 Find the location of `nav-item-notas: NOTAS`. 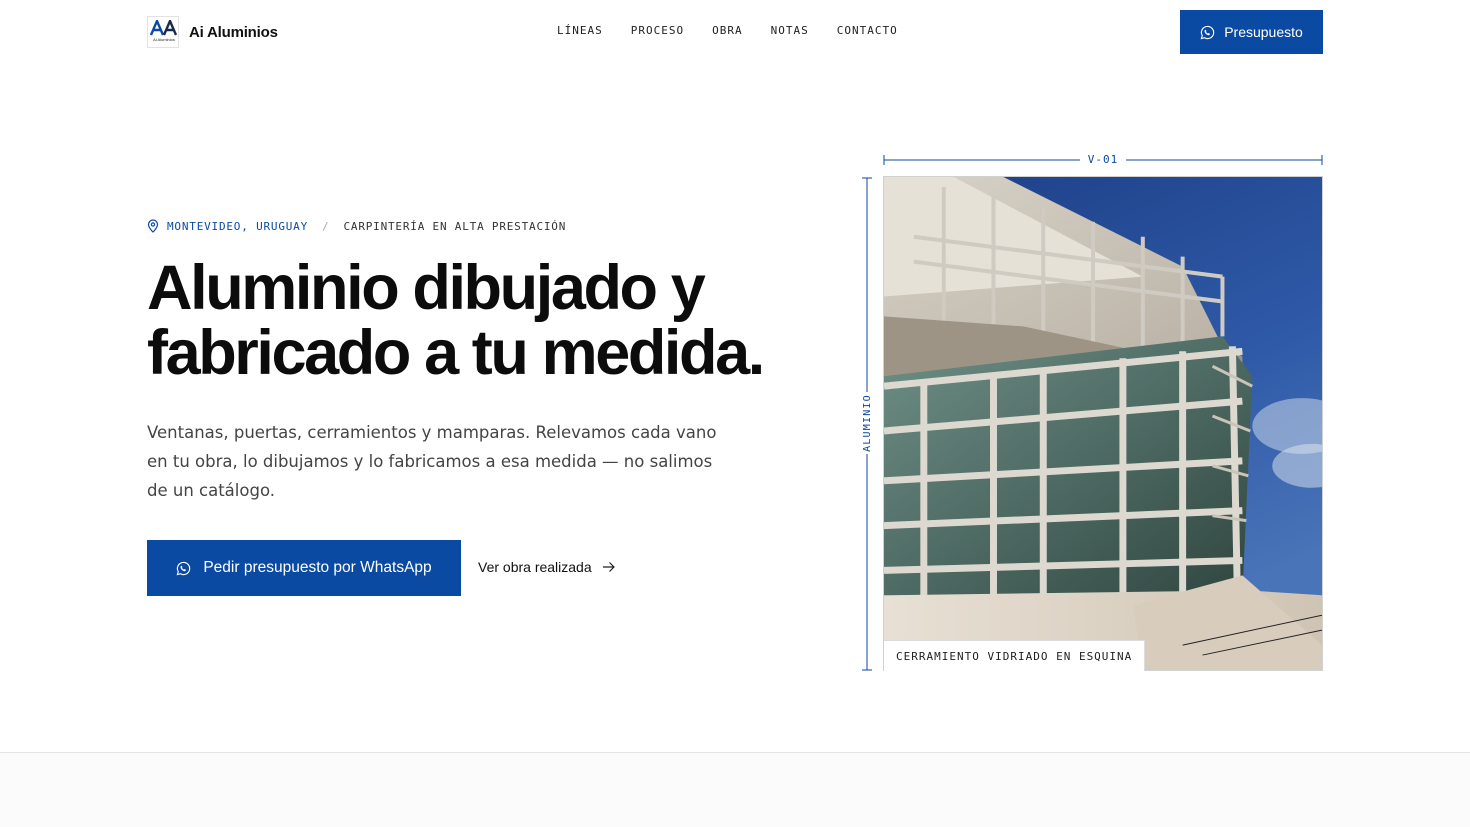

nav-item-notas: NOTAS is located at coordinates (790, 30).